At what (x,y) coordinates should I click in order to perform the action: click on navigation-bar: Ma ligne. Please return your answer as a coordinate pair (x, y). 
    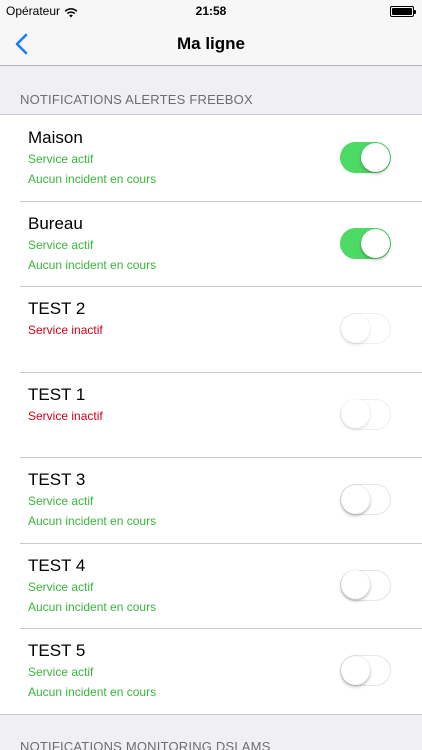
    Looking at the image, I should click on (211, 44).